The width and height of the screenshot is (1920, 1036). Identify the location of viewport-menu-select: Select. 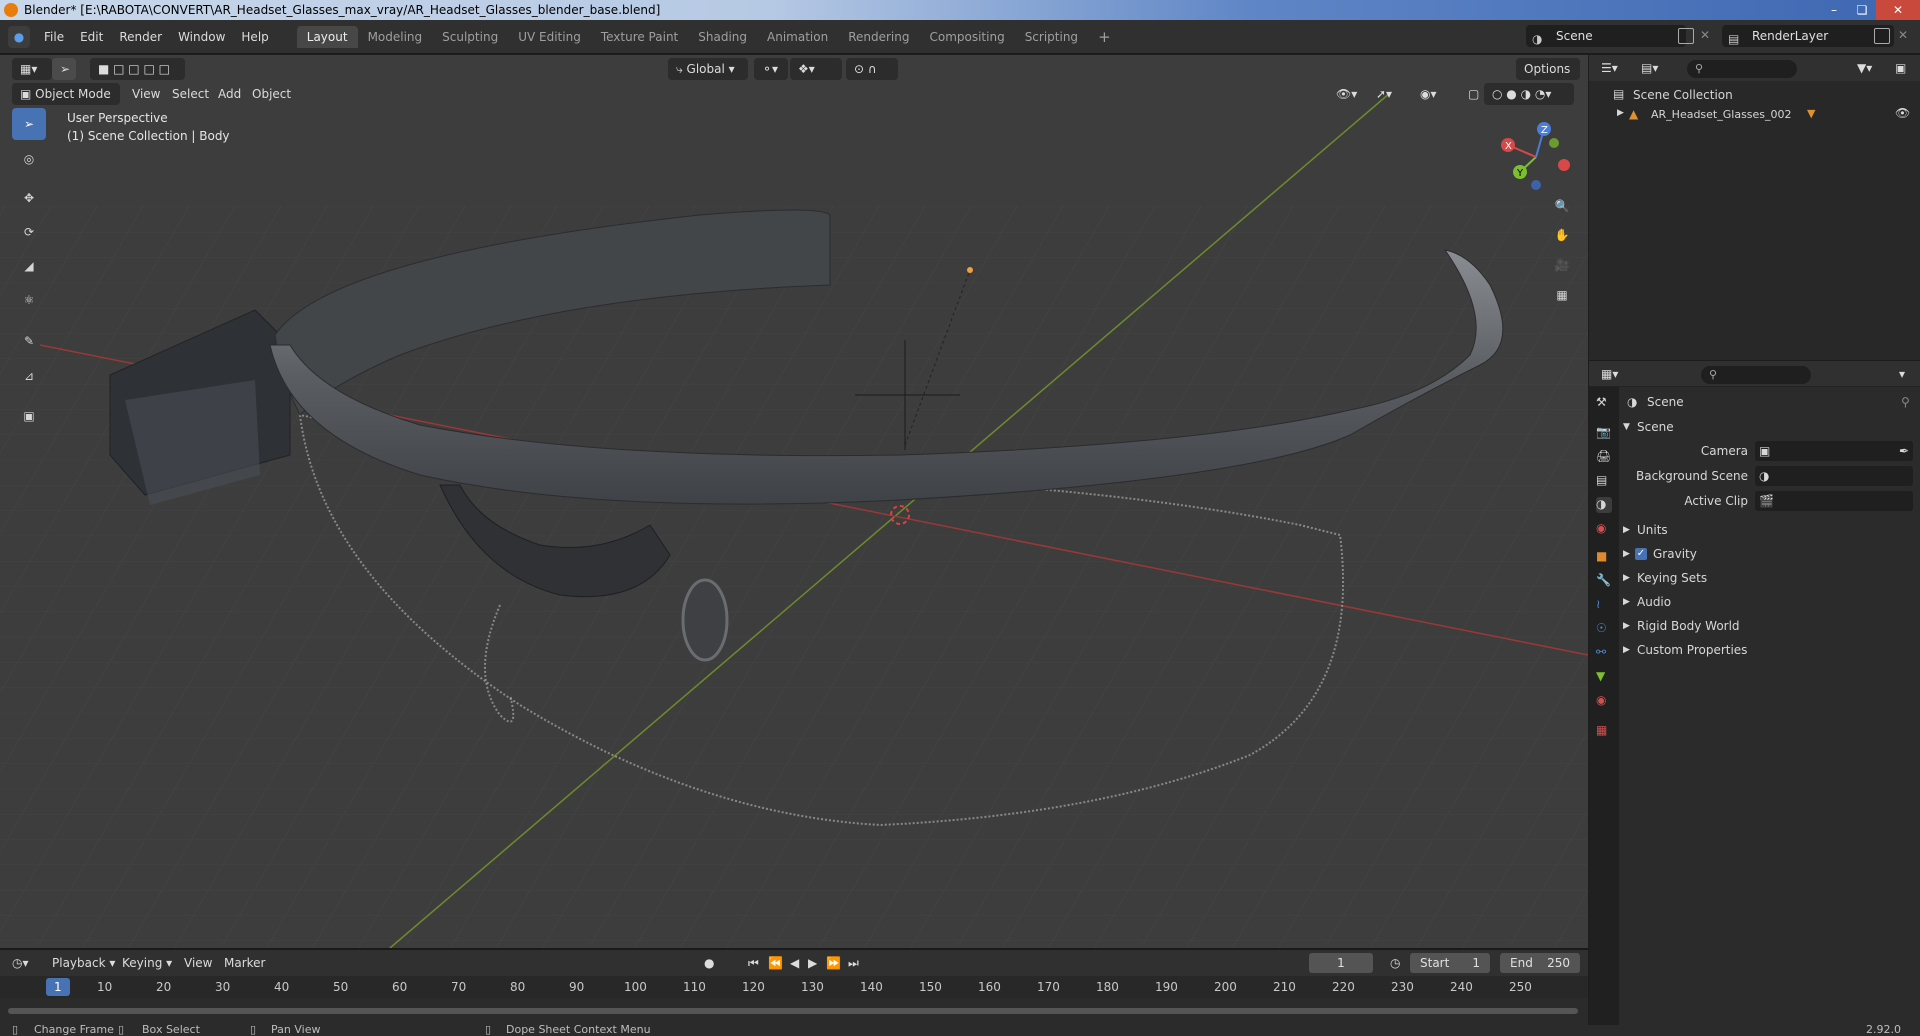
(190, 94).